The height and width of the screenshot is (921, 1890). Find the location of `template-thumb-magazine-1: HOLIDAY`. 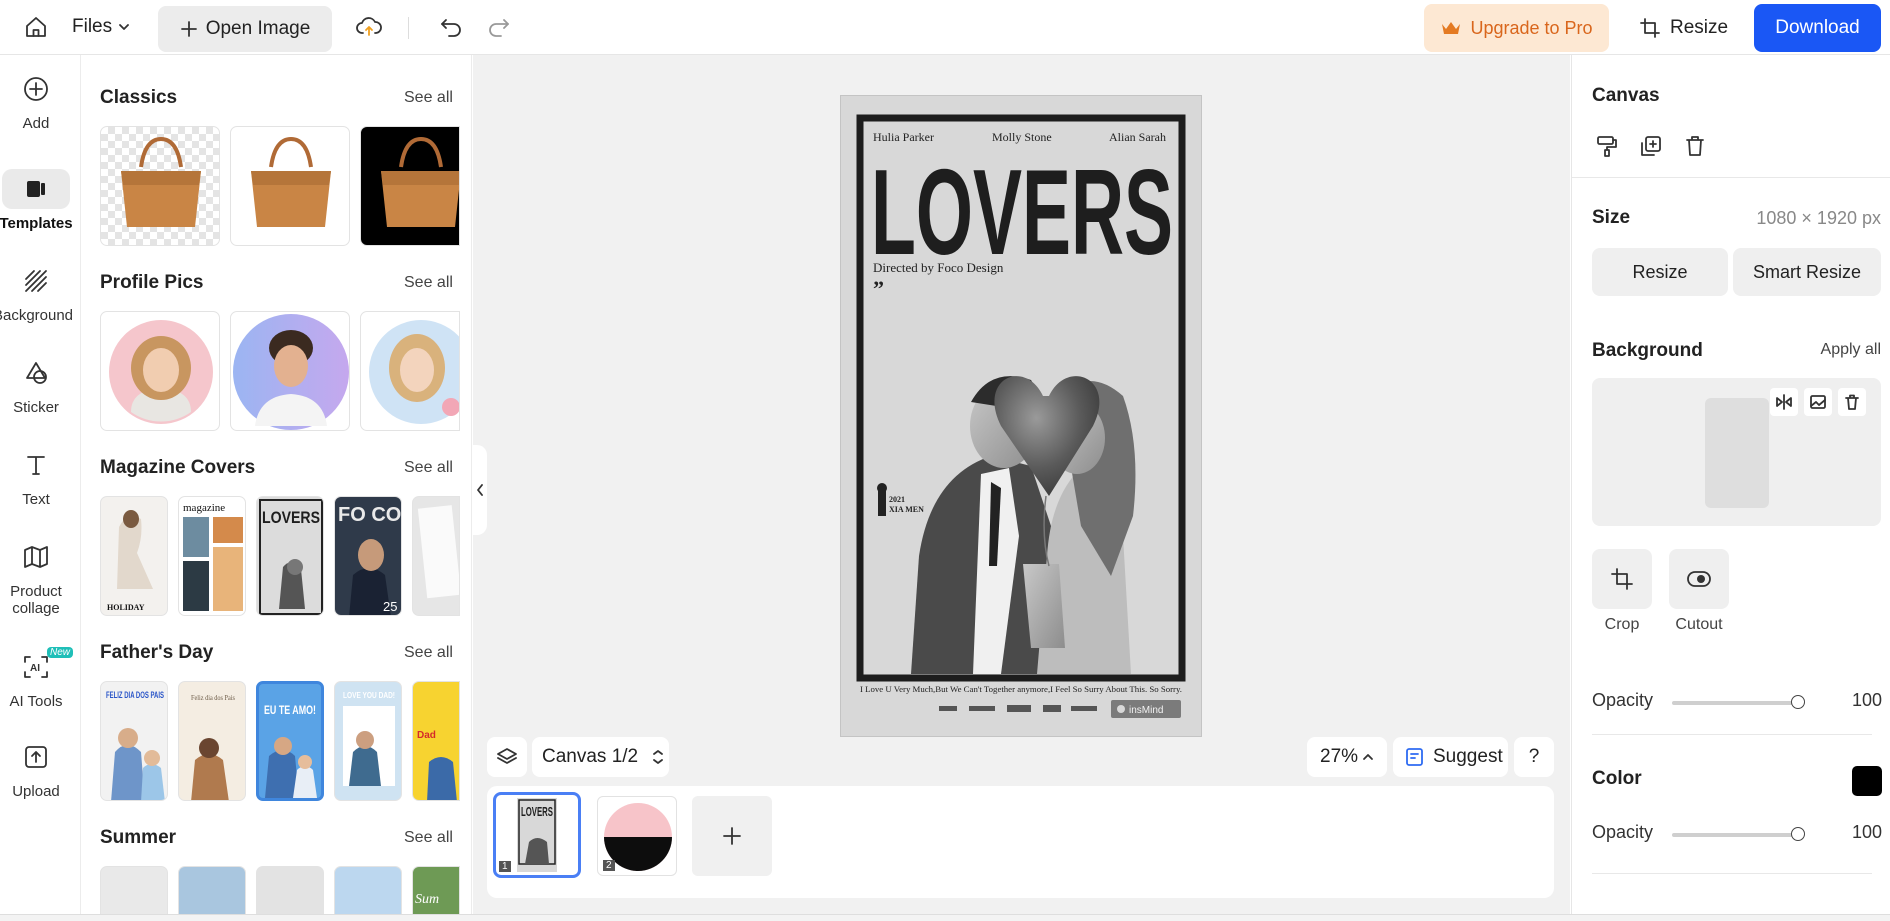

template-thumb-magazine-1: HOLIDAY is located at coordinates (134, 556).